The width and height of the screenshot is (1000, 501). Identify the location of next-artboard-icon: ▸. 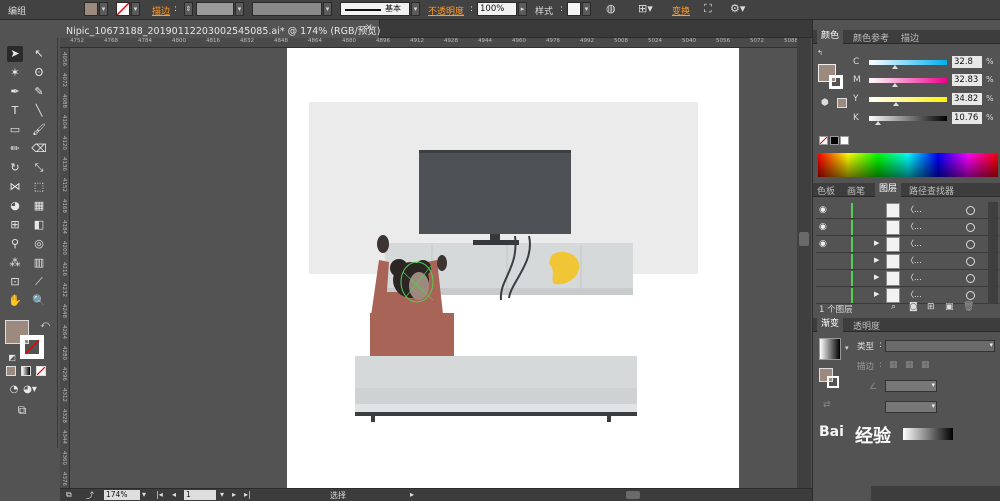
(234, 494).